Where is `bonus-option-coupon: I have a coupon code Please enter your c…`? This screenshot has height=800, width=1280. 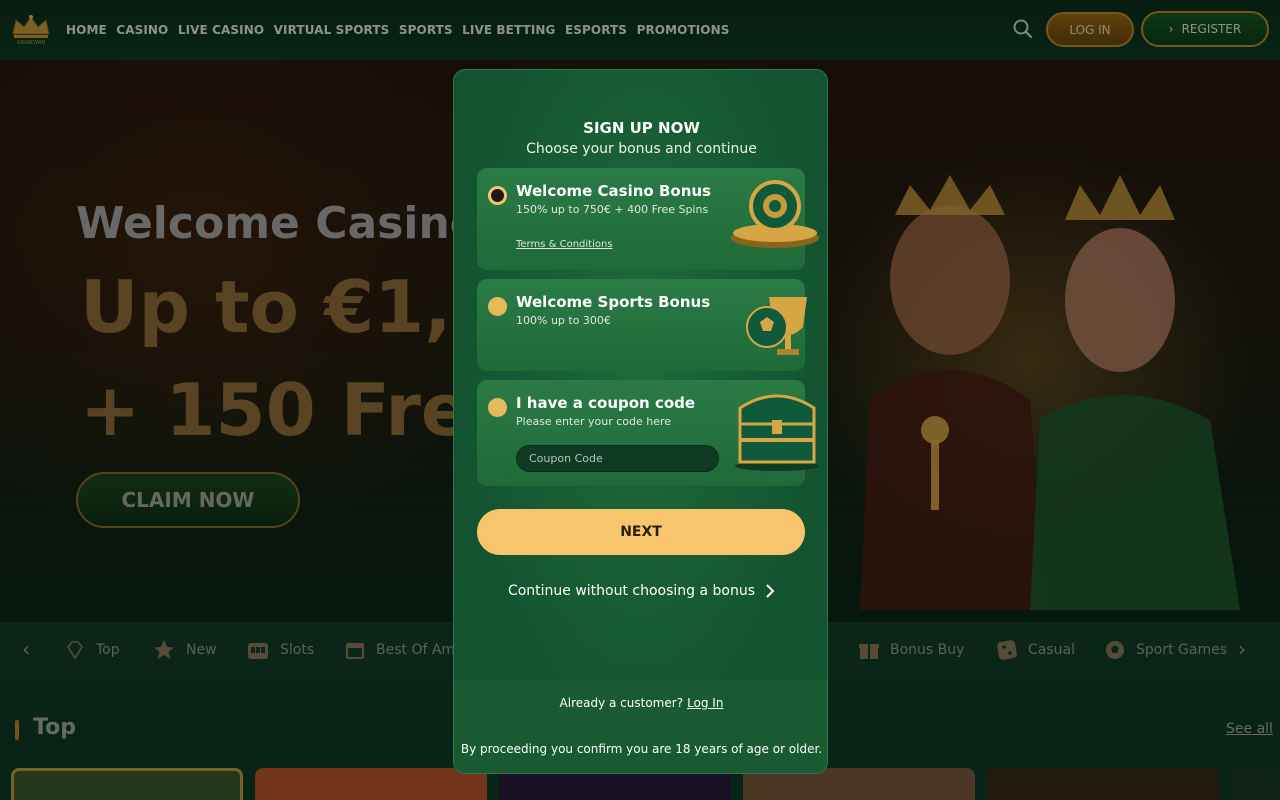
bonus-option-coupon: I have a coupon code Please enter your c… is located at coordinates (648, 433).